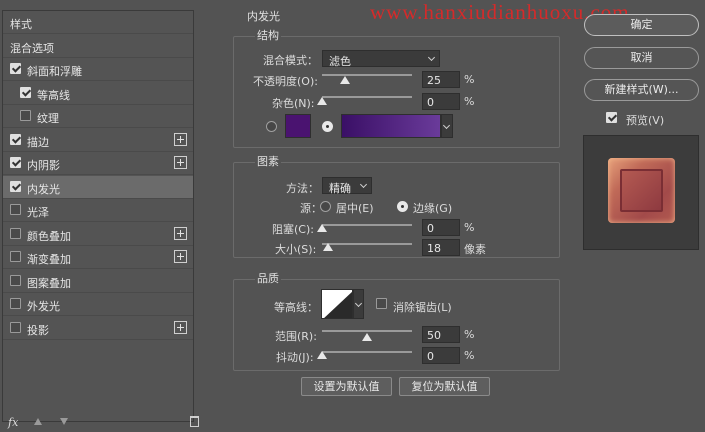 This screenshot has width=705, height=432. I want to click on choke-label: 阻塞(C):, so click(293, 229).